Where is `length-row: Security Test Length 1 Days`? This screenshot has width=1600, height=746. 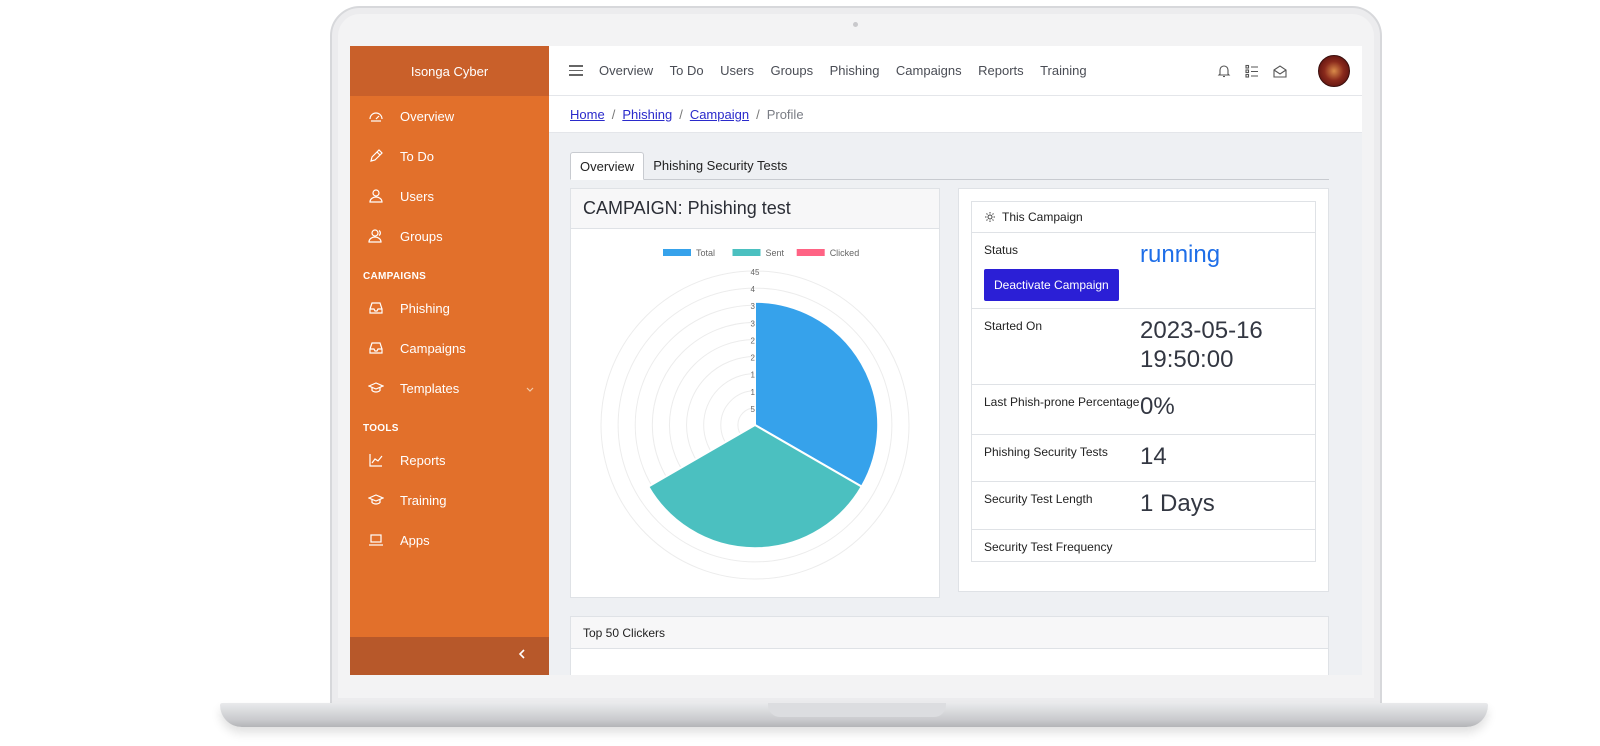
length-row: Security Test Length 1 Days is located at coordinates (1143, 506).